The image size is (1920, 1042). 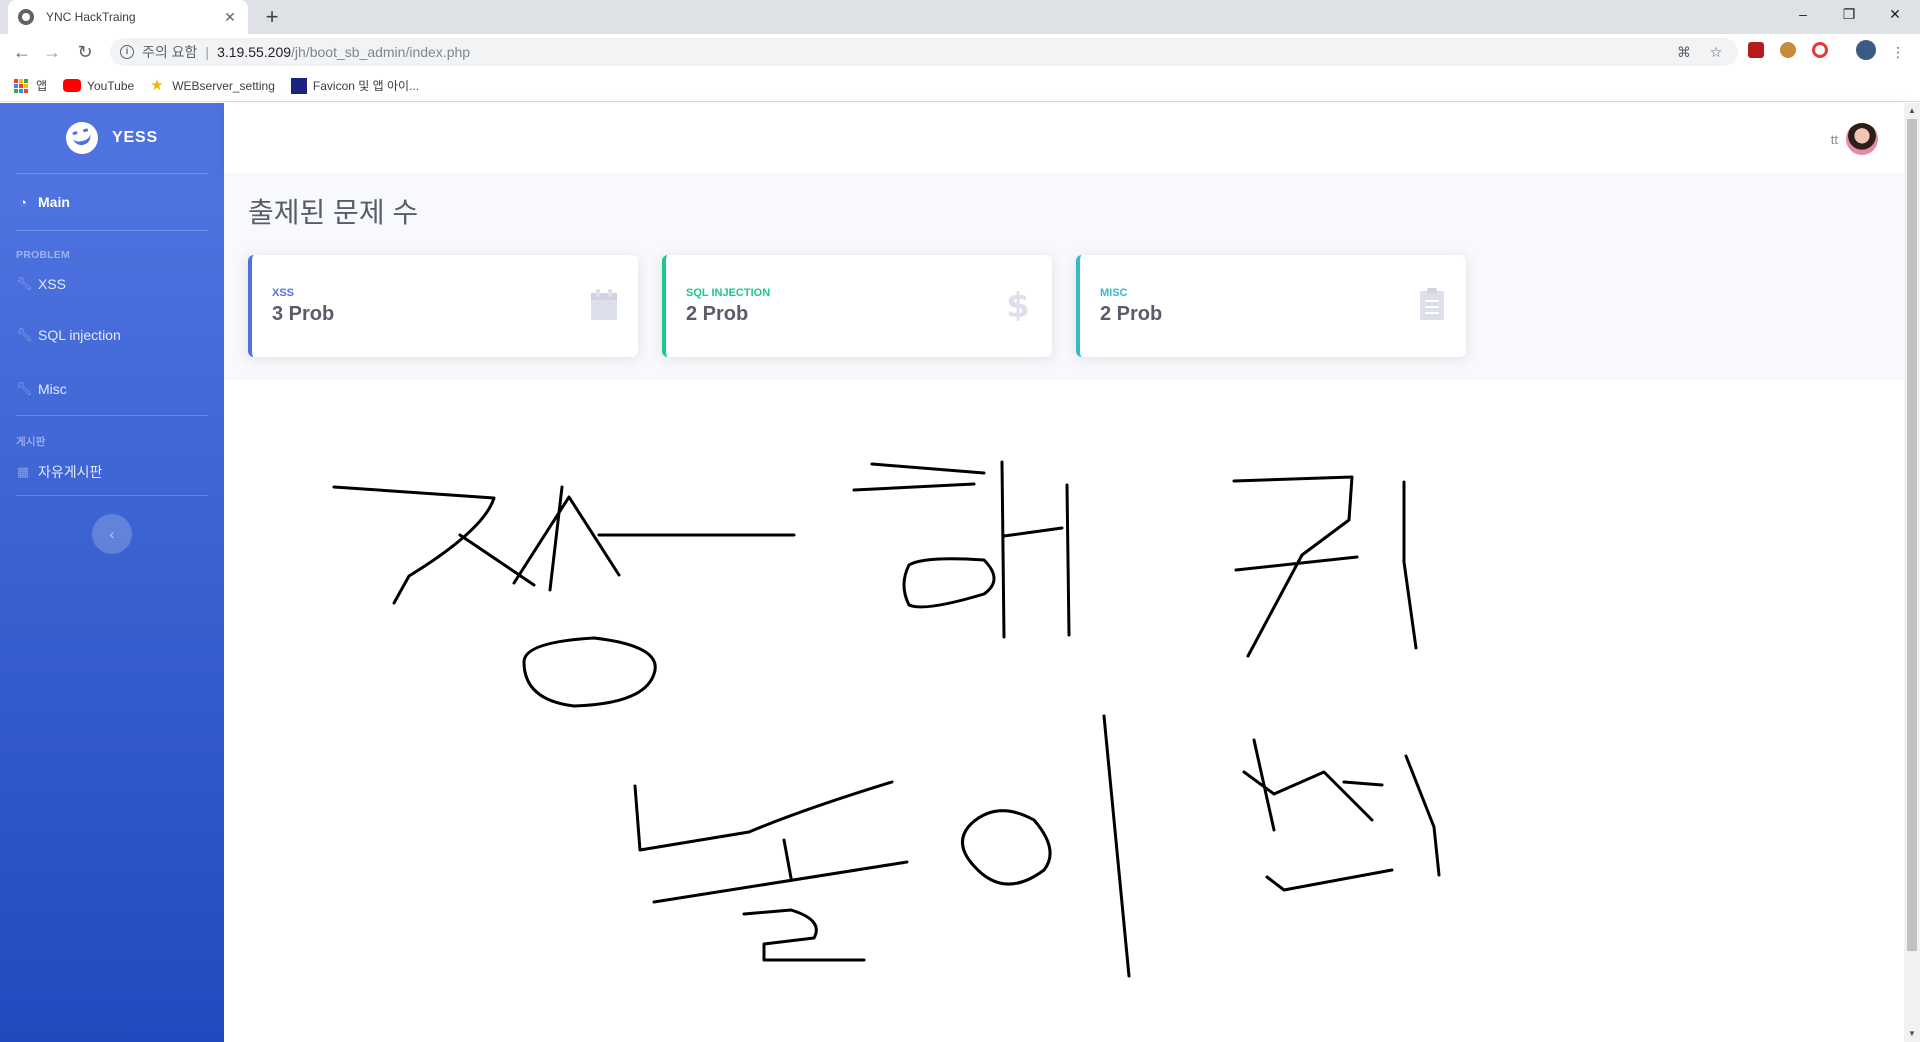 What do you see at coordinates (1684, 52) in the screenshot?
I see `translate-icon: ⌘` at bounding box center [1684, 52].